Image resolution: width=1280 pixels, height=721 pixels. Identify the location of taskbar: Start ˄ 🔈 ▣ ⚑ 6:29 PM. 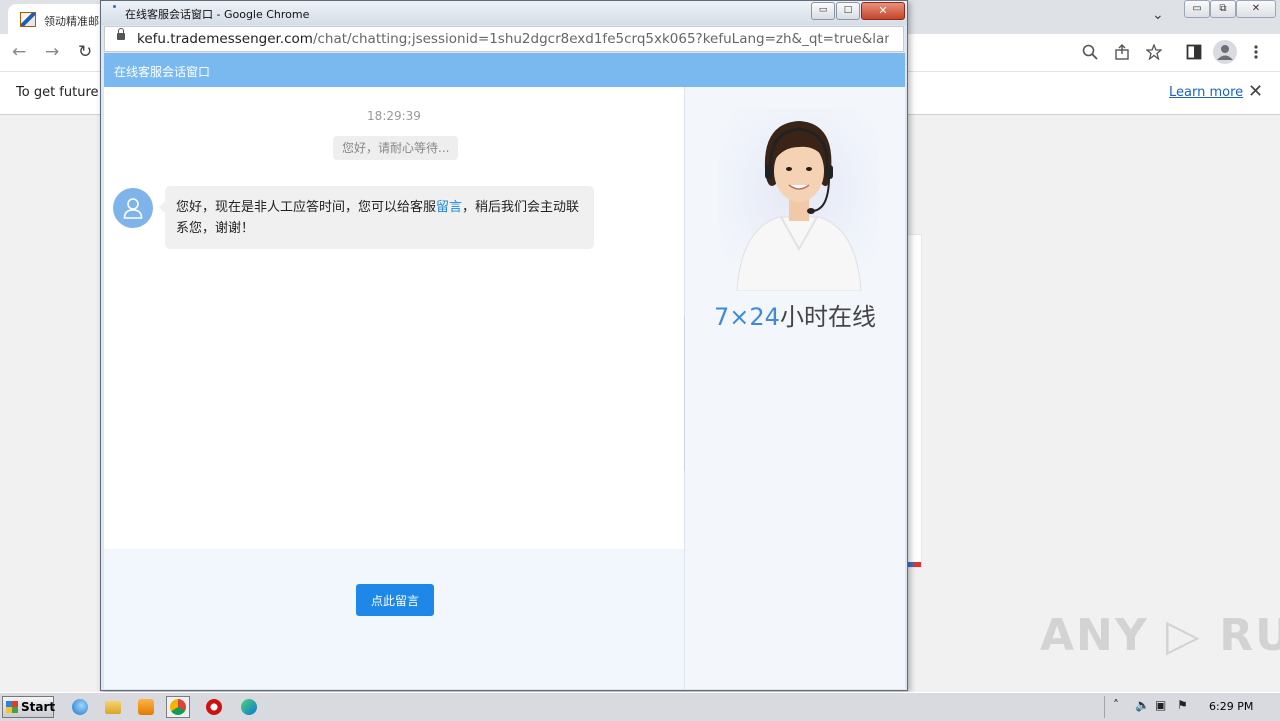
(640, 706).